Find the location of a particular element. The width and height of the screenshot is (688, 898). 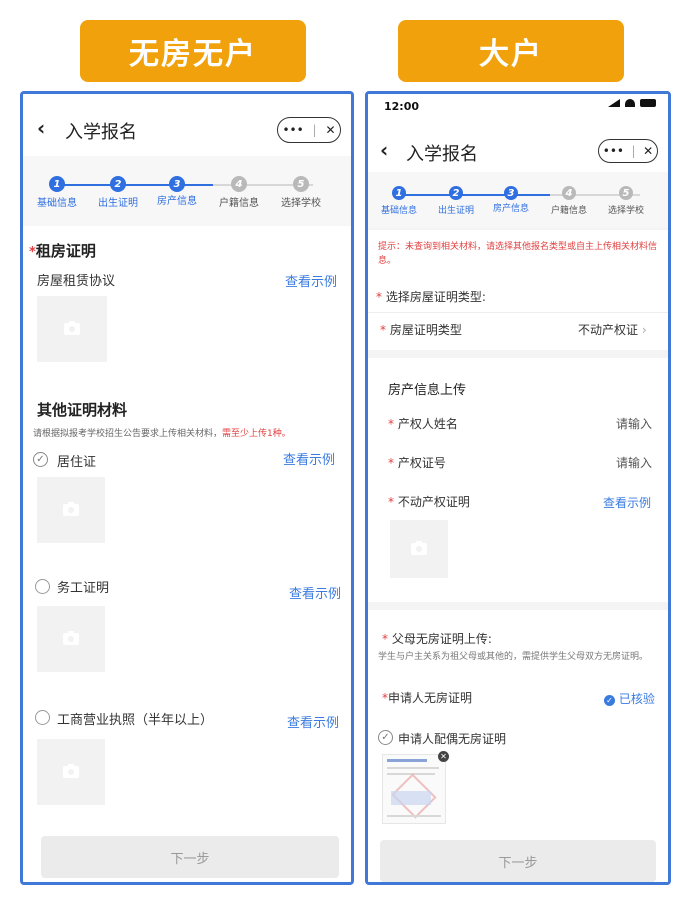

cert-type-select: 不动产权证 › is located at coordinates (612, 329).